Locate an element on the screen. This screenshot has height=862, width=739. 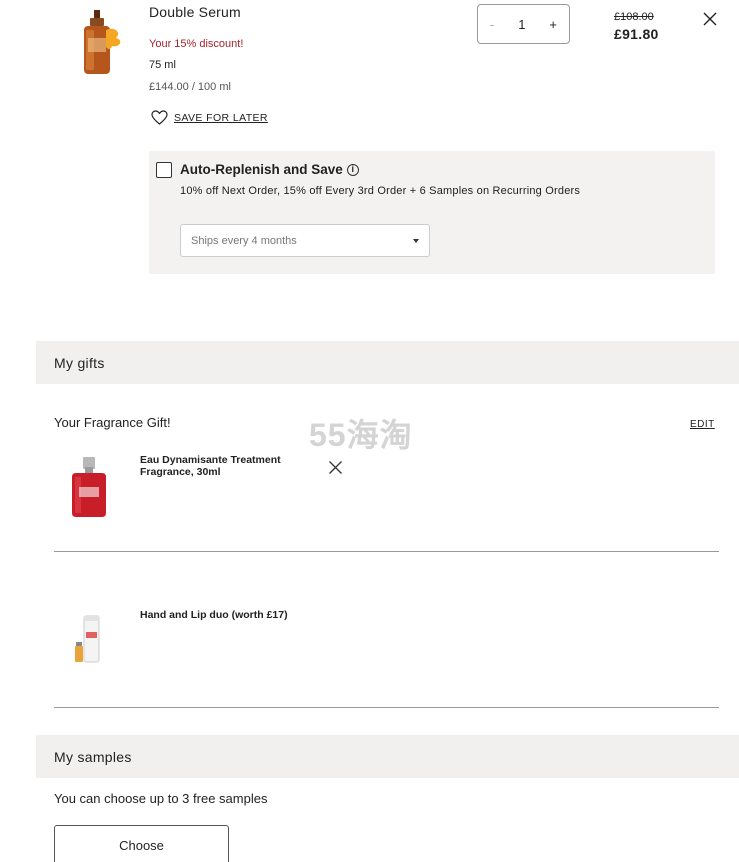
discounted-price: £91.80 is located at coordinates (636, 34).